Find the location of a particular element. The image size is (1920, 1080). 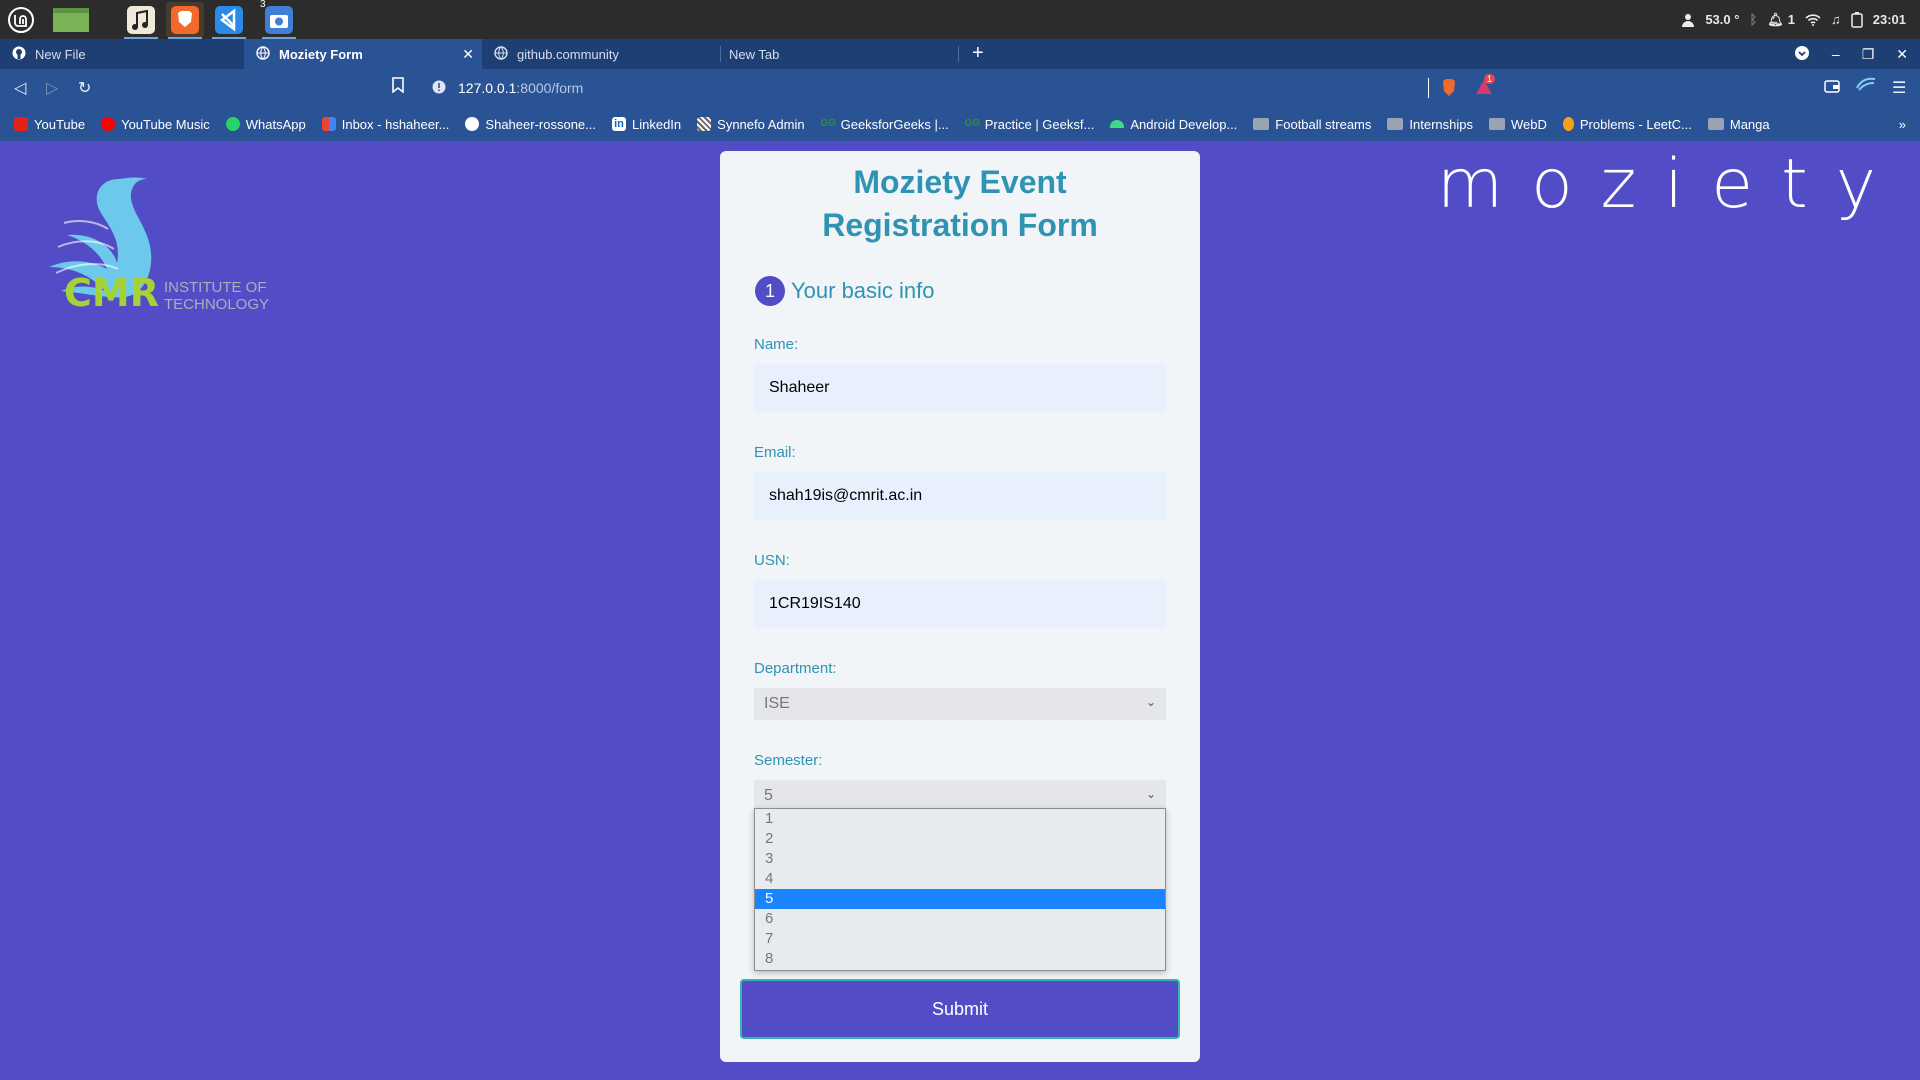

back-icon: ◁ is located at coordinates (20, 88).